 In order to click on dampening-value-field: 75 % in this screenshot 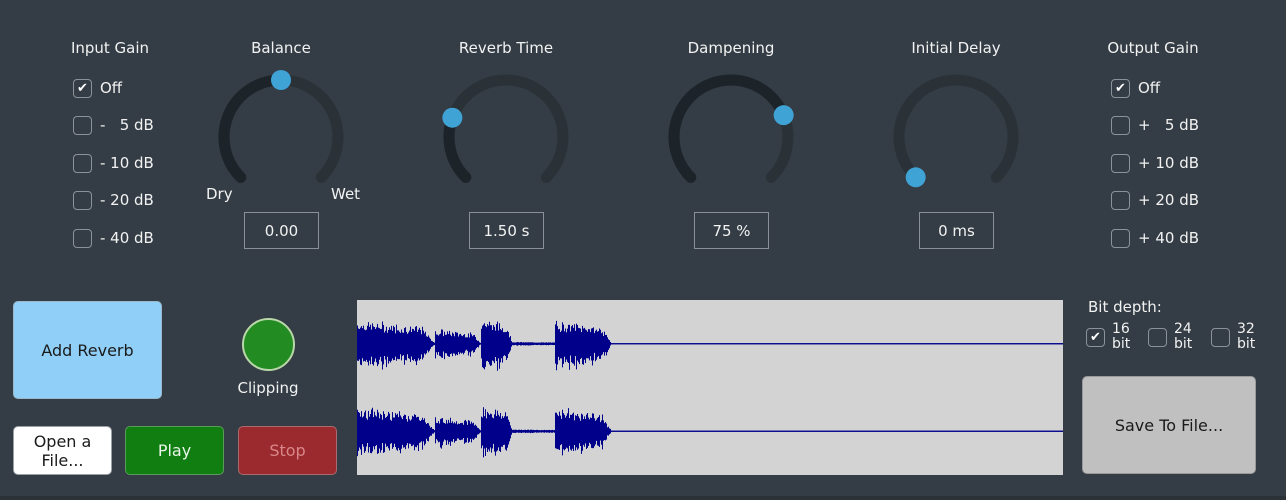, I will do `click(731, 230)`.